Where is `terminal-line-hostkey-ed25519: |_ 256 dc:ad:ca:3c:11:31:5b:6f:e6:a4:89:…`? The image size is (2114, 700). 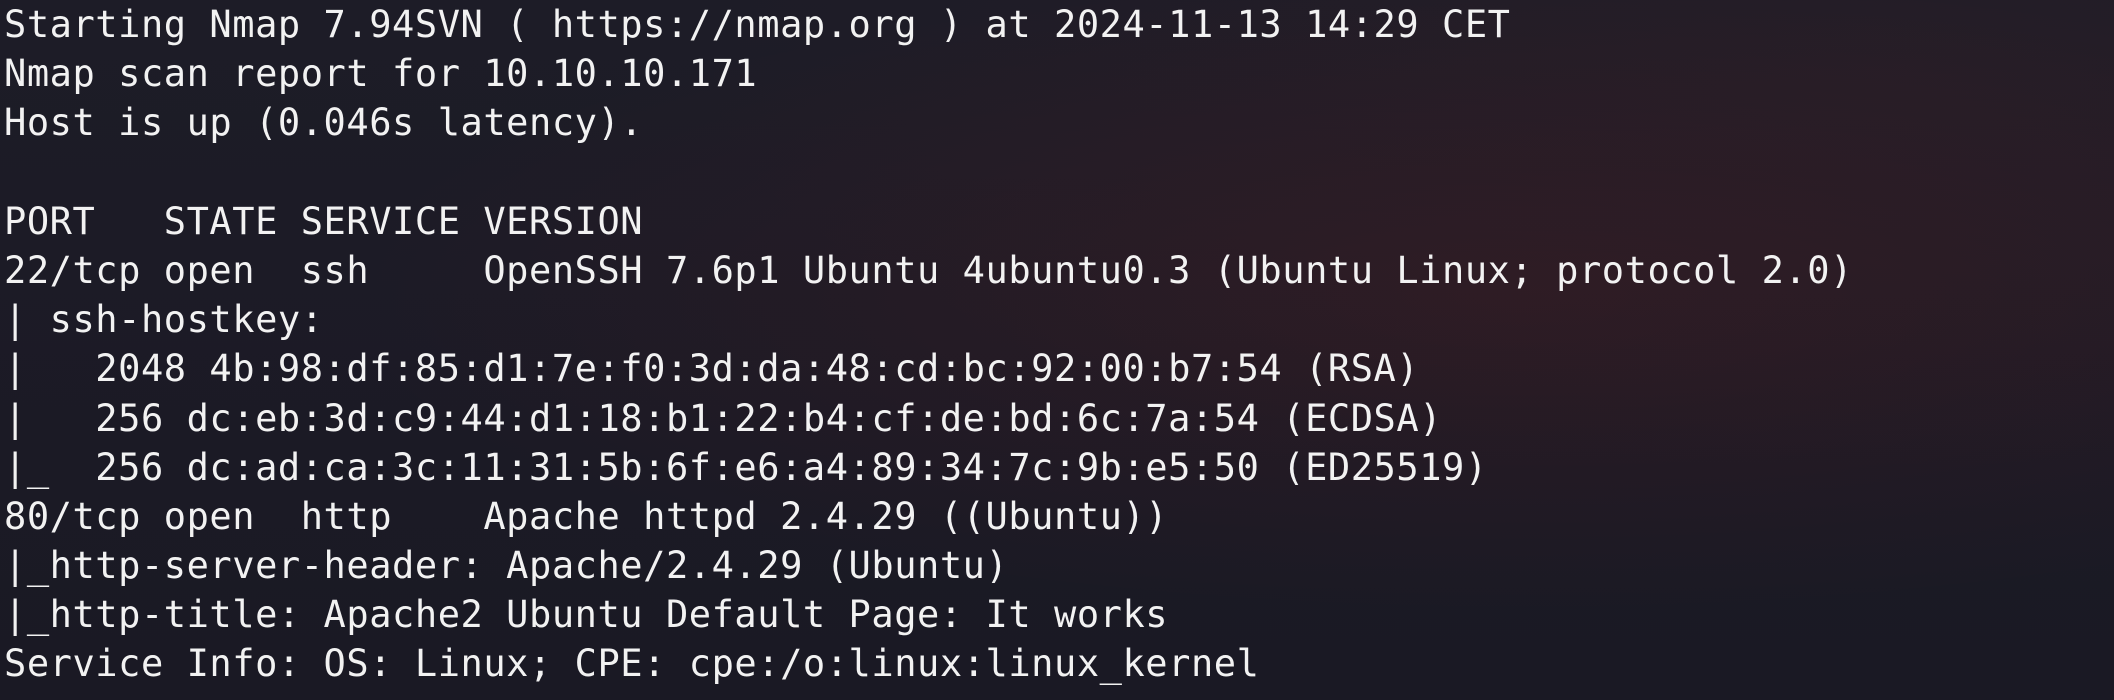 terminal-line-hostkey-ed25519: |_ 256 dc:ad:ca:3c:11:31:5b:6f:e6:a4:89:… is located at coordinates (746, 467).